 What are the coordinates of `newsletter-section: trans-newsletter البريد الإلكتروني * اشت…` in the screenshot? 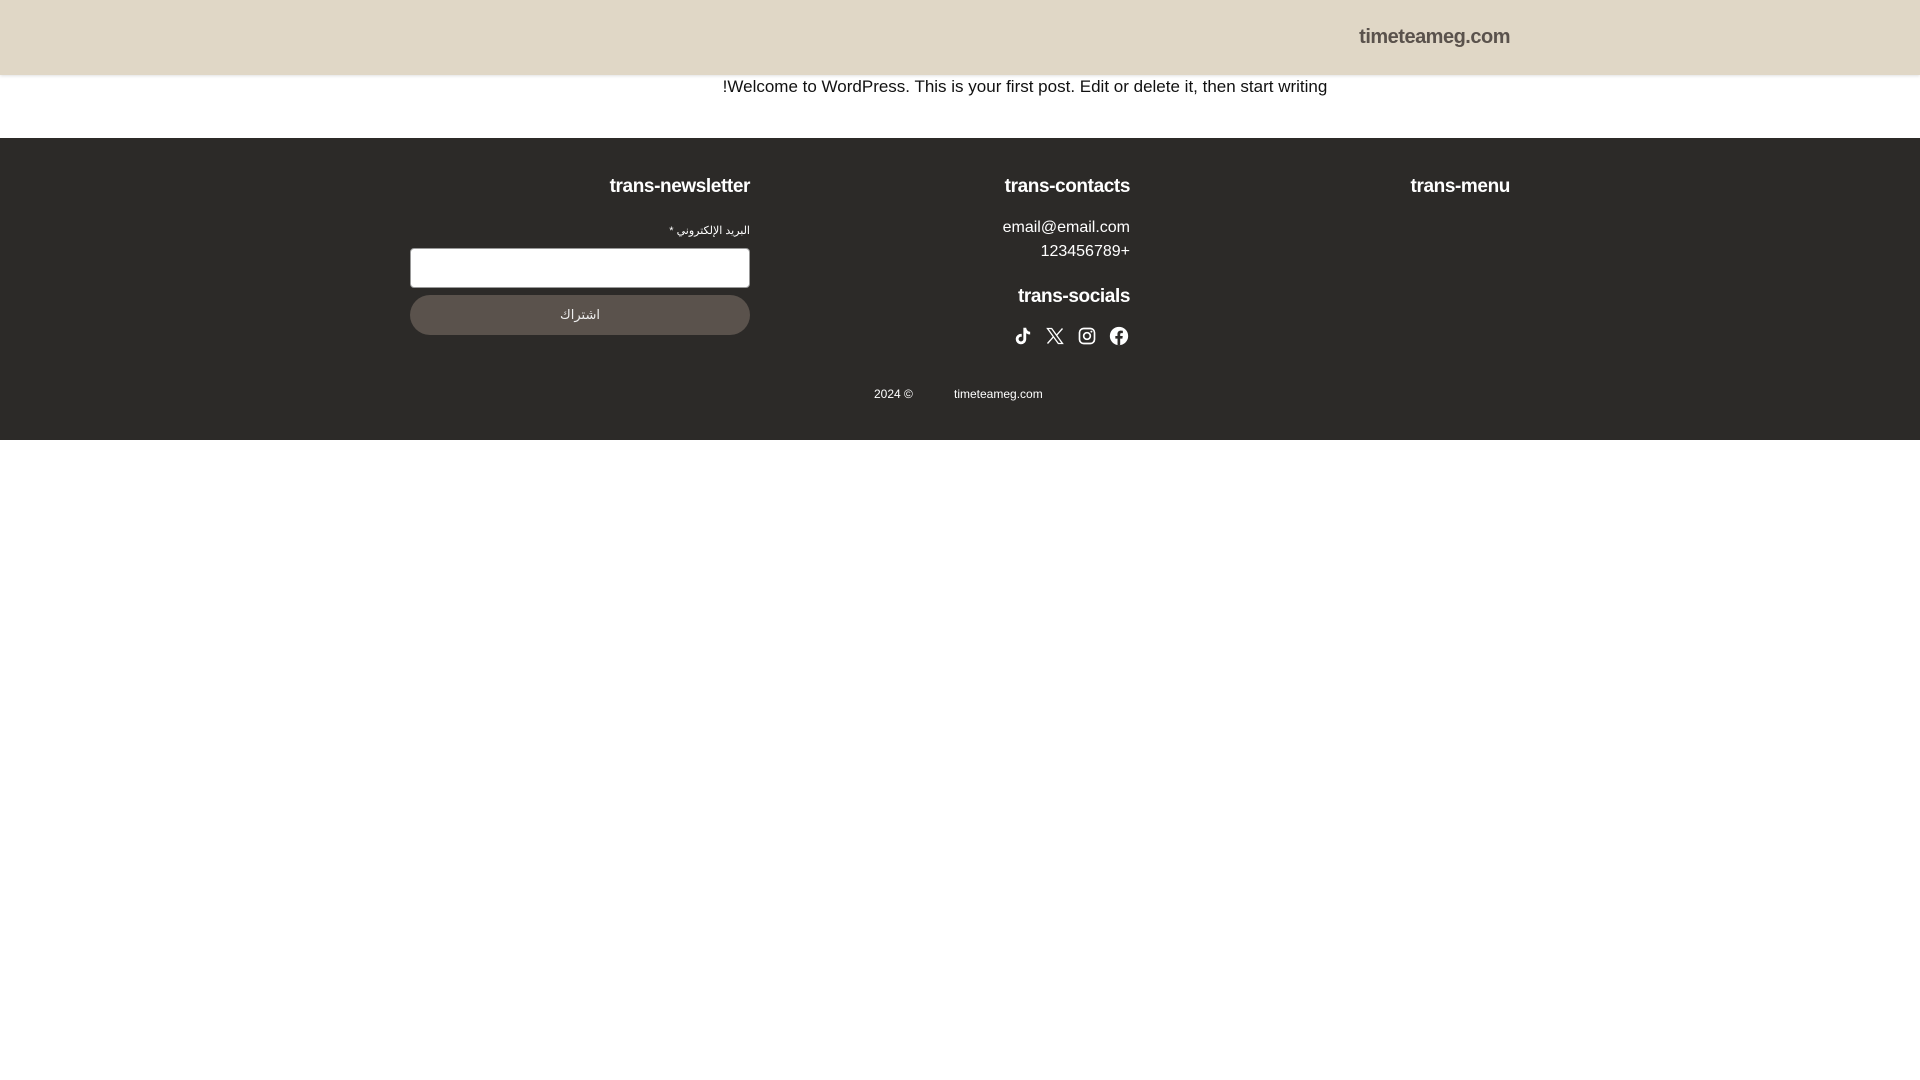 It's located at (580, 238).